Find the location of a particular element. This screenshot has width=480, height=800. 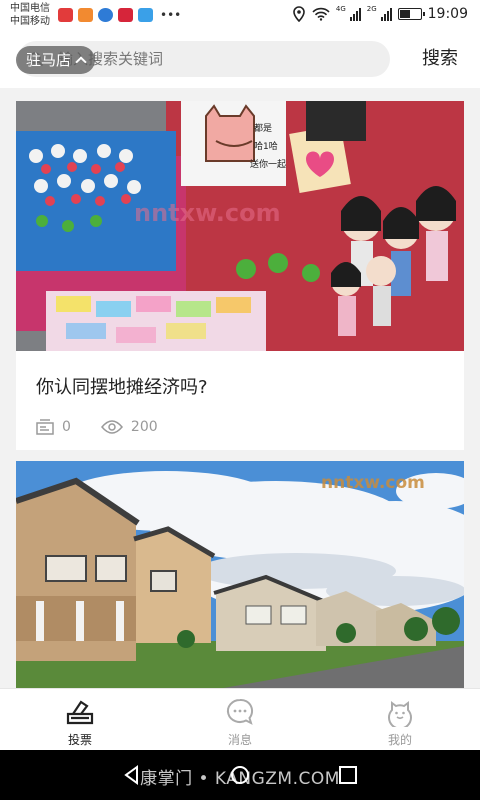

status-indicators: 4G 2G 19:09 is located at coordinates (380, 14).